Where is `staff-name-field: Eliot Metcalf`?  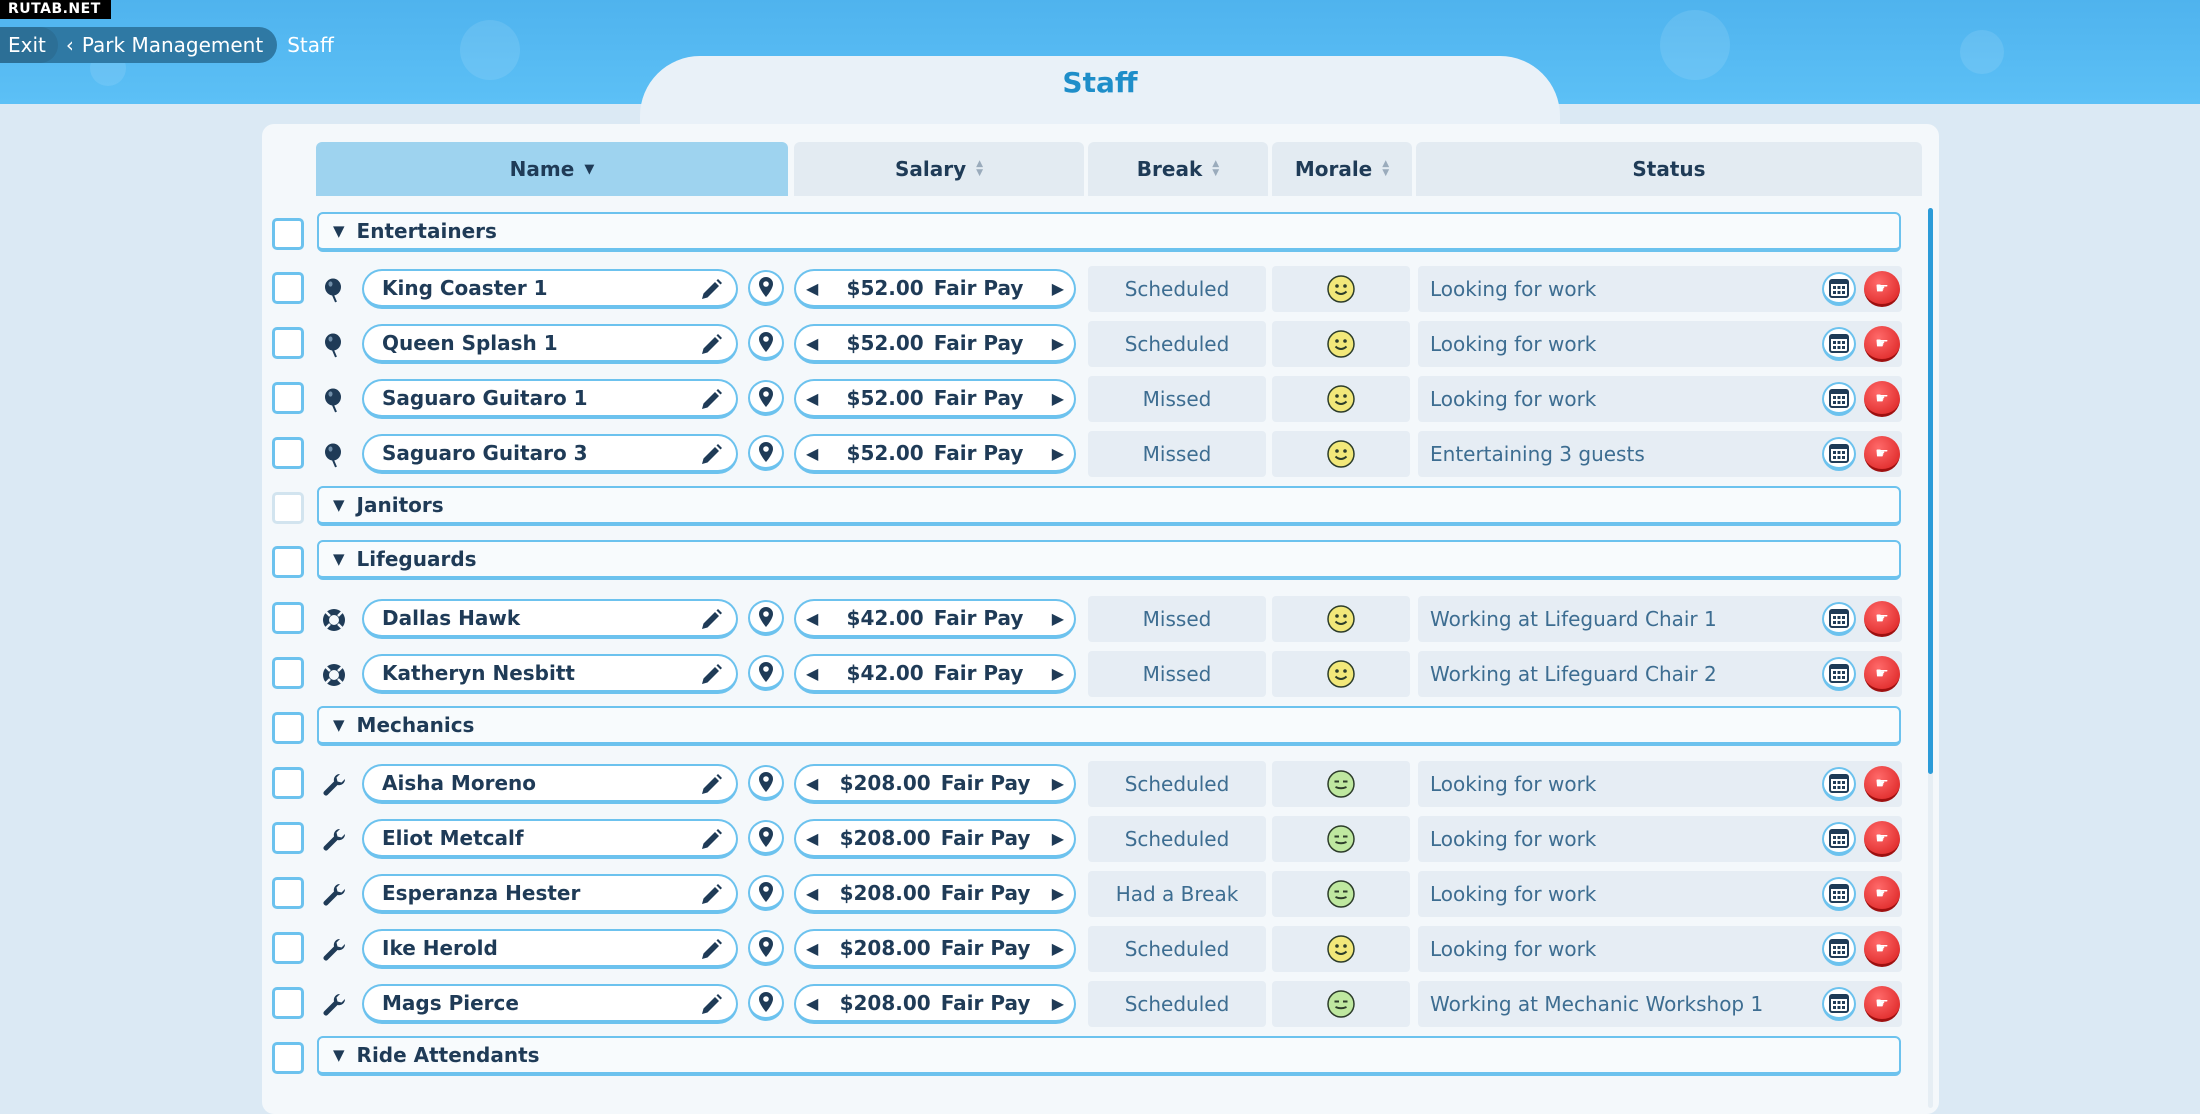
staff-name-field: Eliot Metcalf is located at coordinates (550, 839).